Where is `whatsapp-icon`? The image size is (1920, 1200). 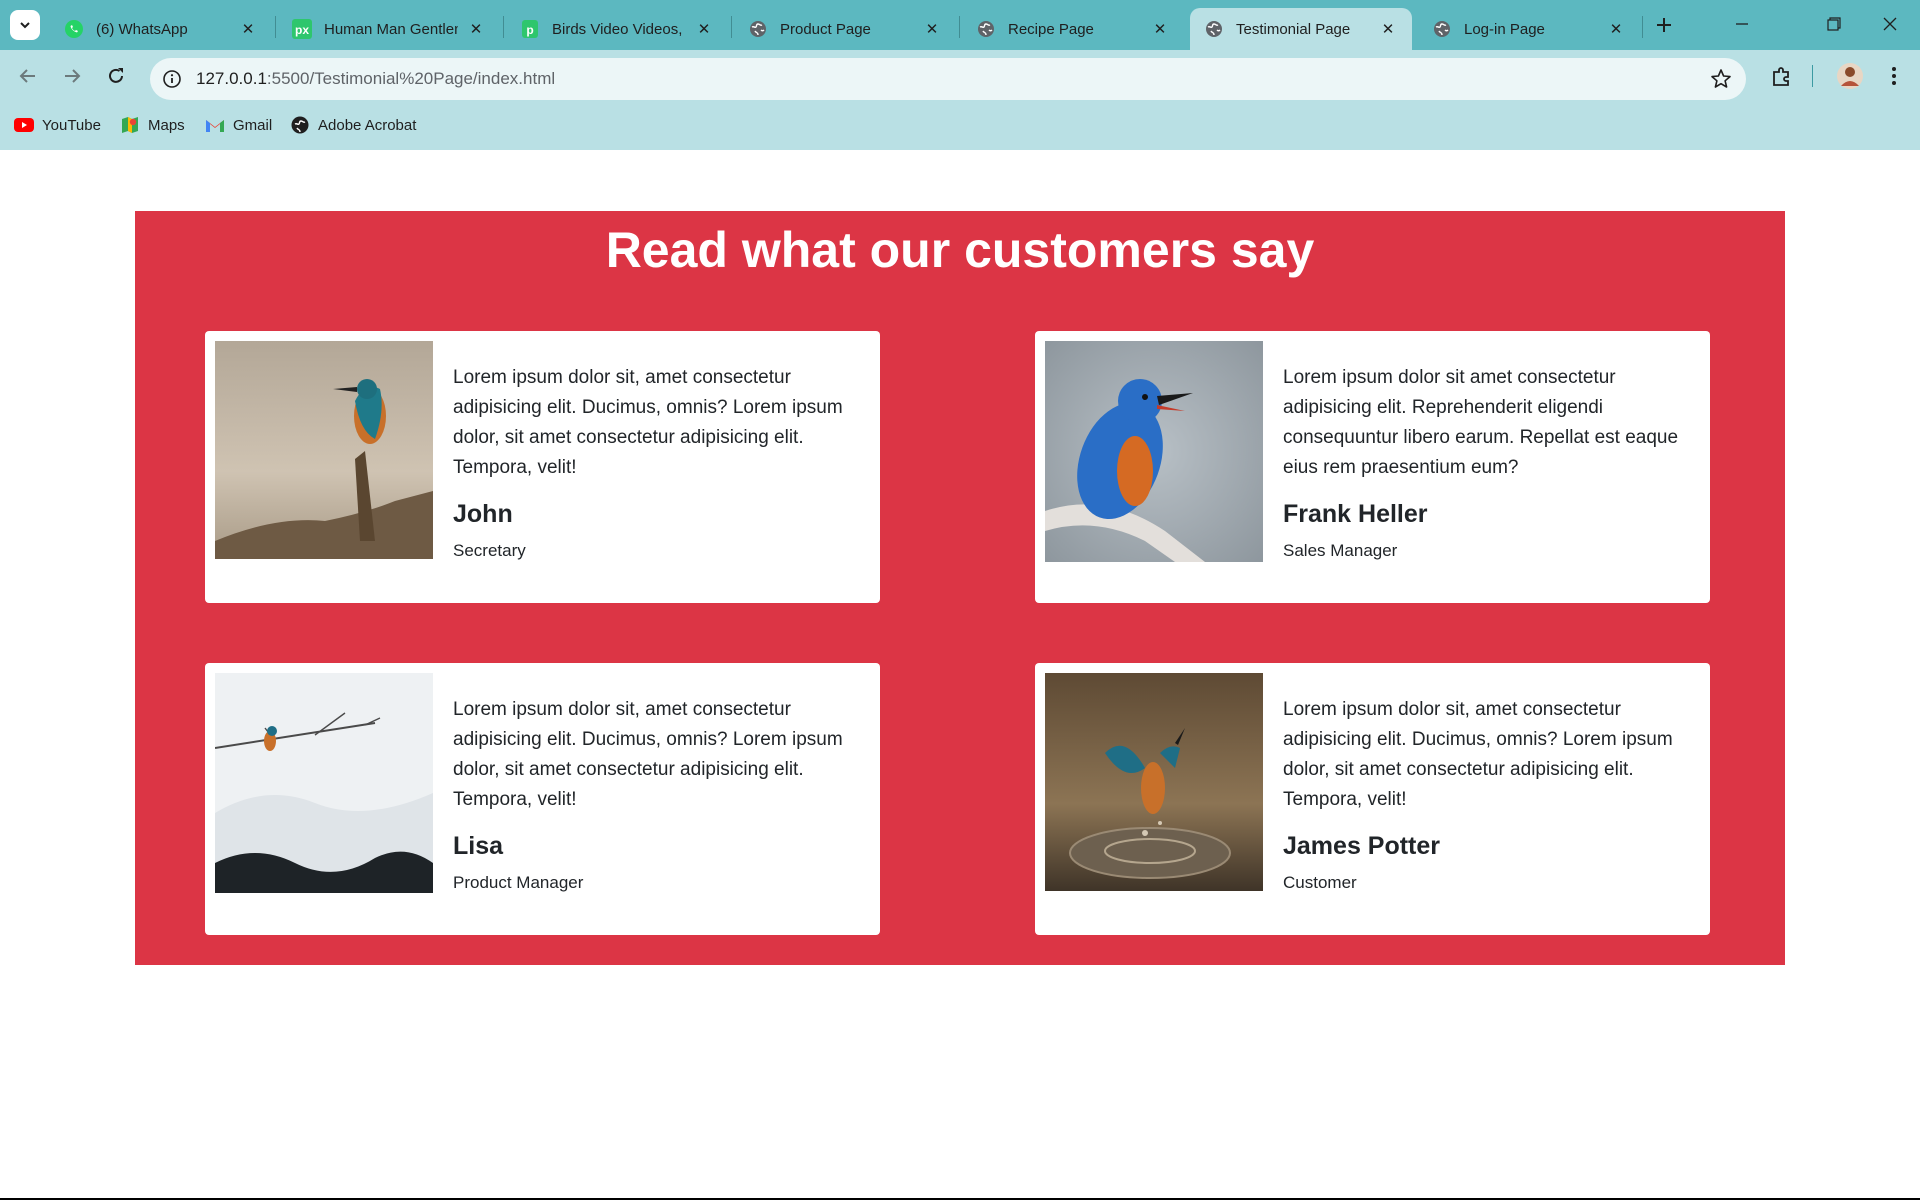
whatsapp-icon is located at coordinates (74, 29).